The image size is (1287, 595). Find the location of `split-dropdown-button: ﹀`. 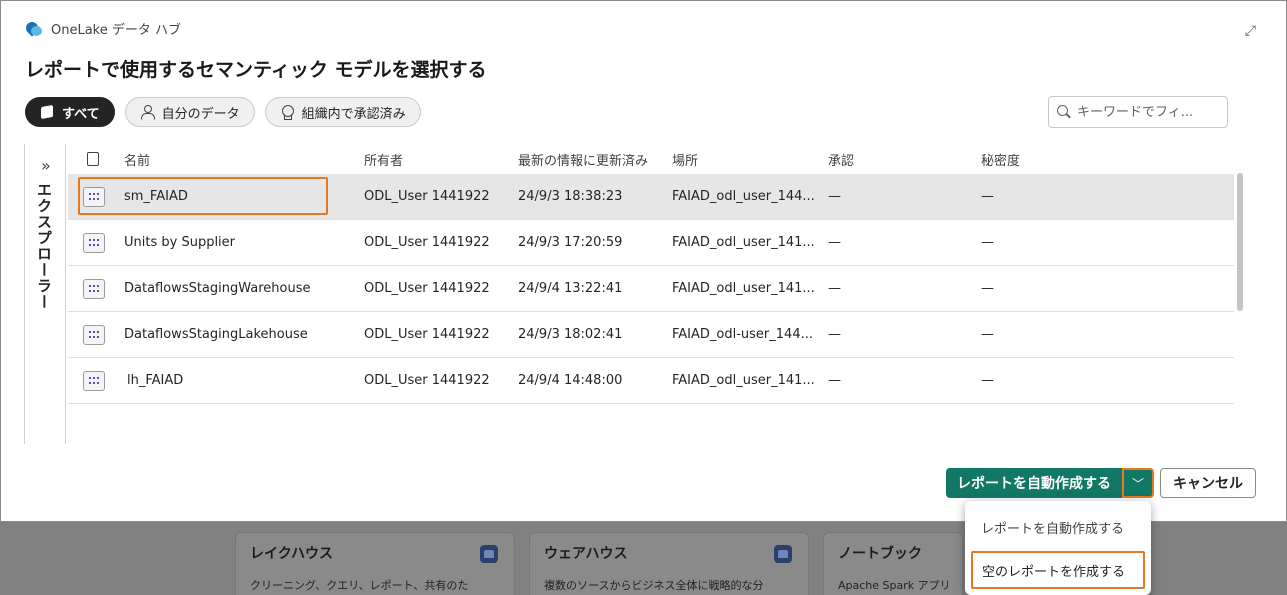

split-dropdown-button: ﹀ is located at coordinates (1138, 483).